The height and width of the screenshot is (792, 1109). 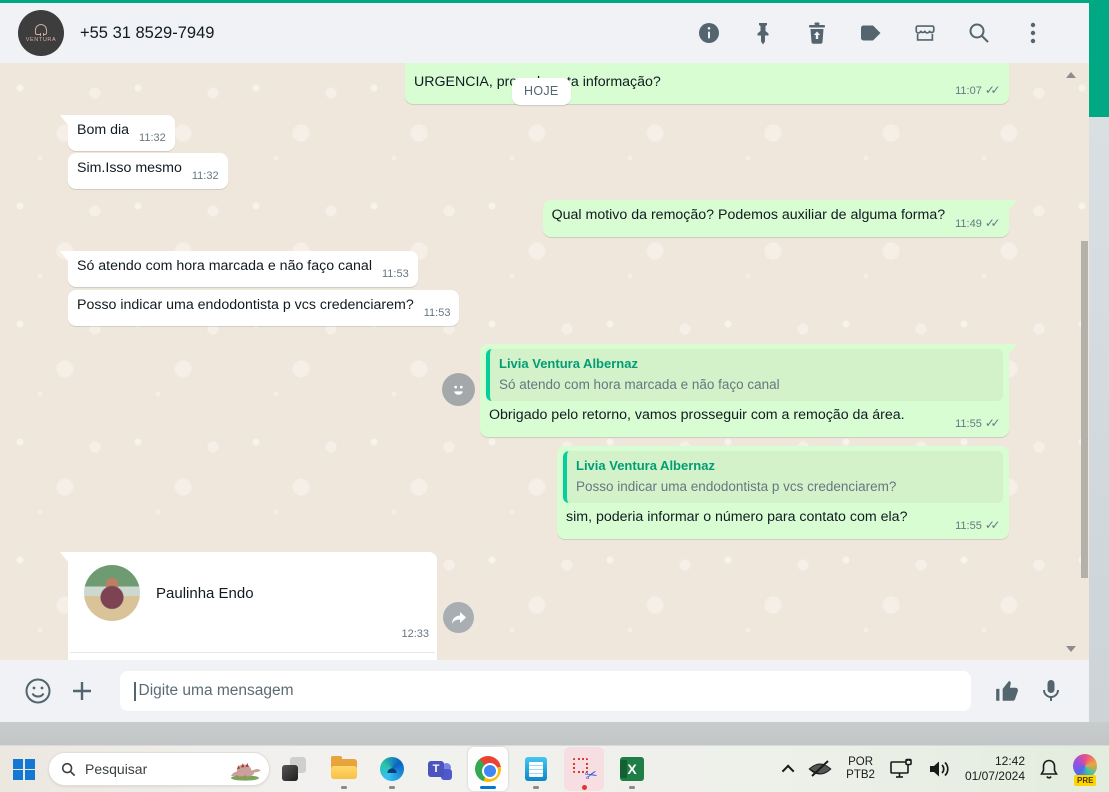 I want to click on contact-card-top: Paulinha Endo, so click(x=252, y=588).